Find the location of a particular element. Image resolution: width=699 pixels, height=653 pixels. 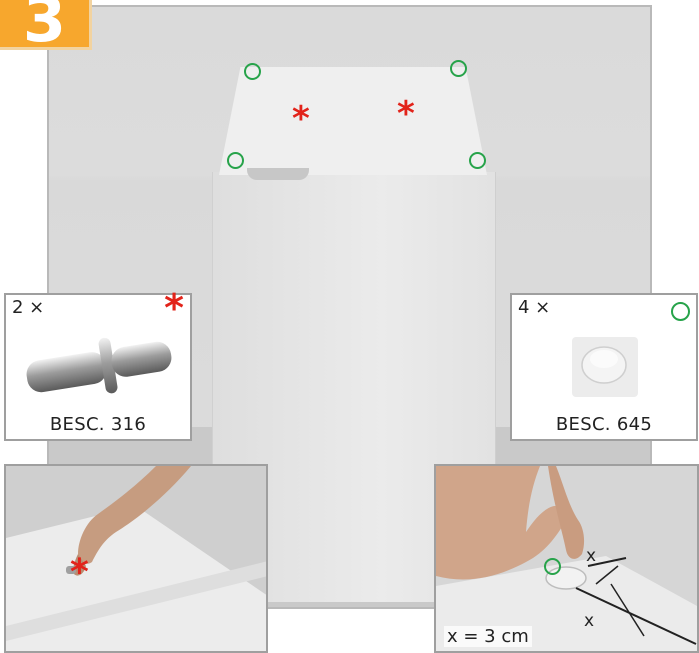

part-quantity: 2 × is located at coordinates (28, 307).